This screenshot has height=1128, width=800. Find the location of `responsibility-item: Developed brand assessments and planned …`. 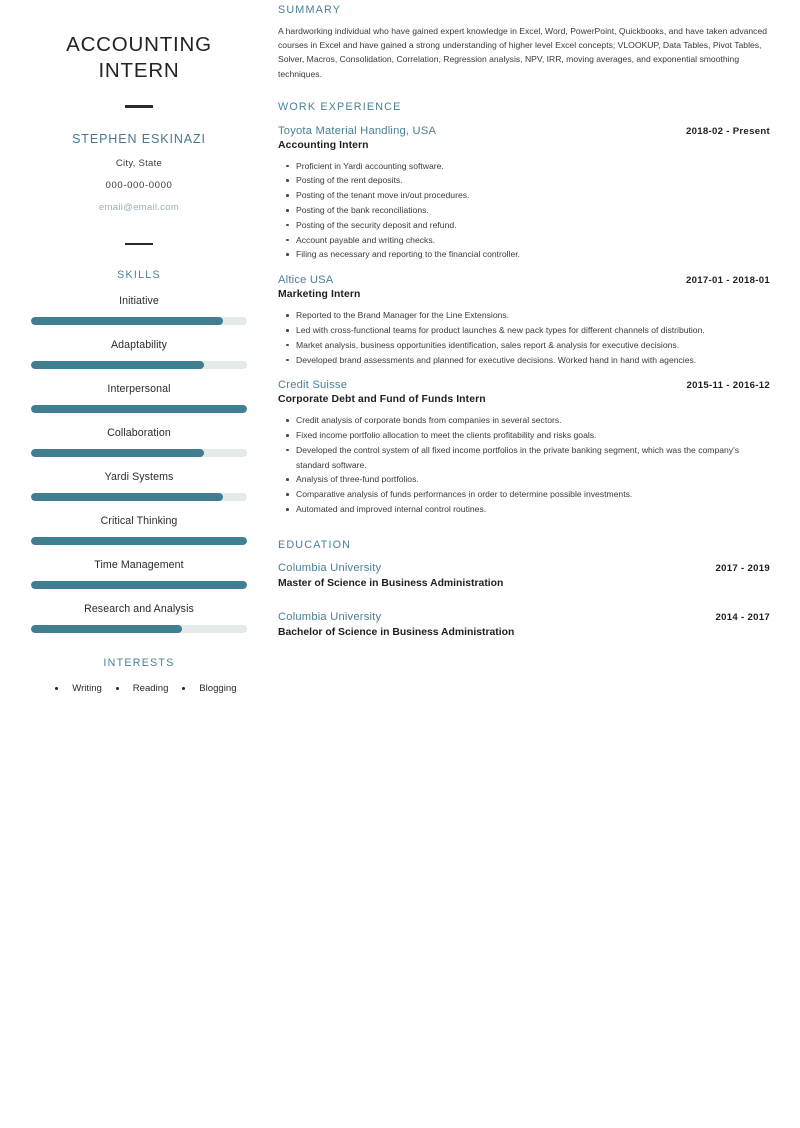

responsibility-item: Developed brand assessments and planned … is located at coordinates (528, 360).